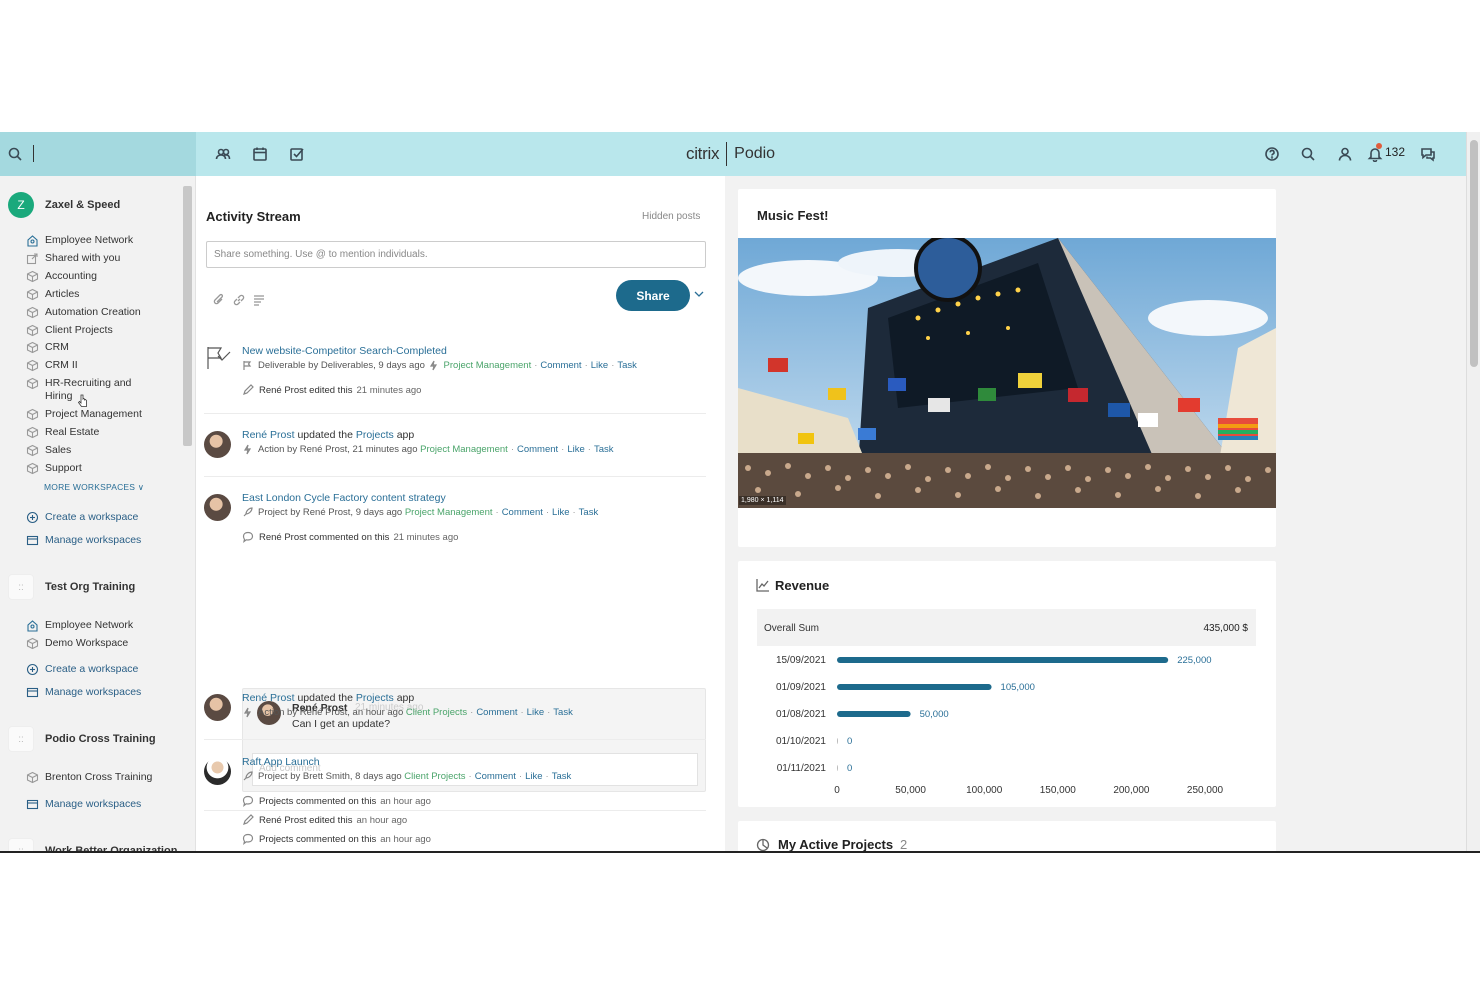 The height and width of the screenshot is (987, 1480). Describe the element at coordinates (802, 585) in the screenshot. I see `card-title: Revenue` at that location.